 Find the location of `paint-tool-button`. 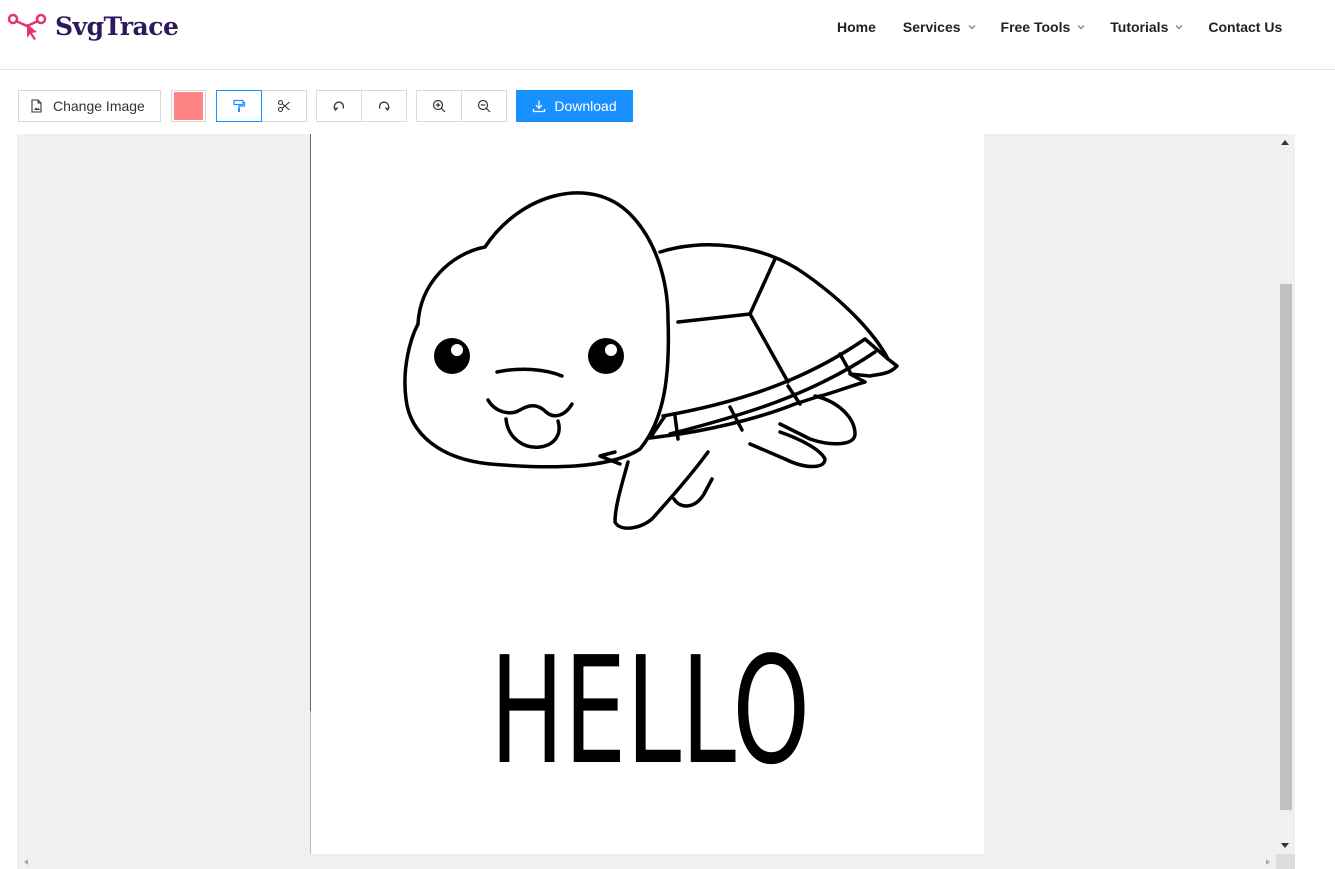

paint-tool-button is located at coordinates (239, 106).